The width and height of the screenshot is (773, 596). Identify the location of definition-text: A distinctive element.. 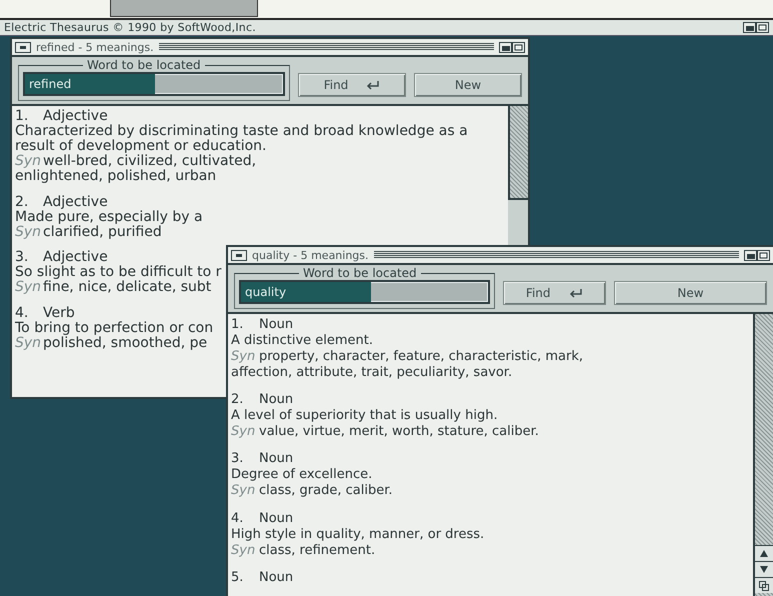
(302, 341).